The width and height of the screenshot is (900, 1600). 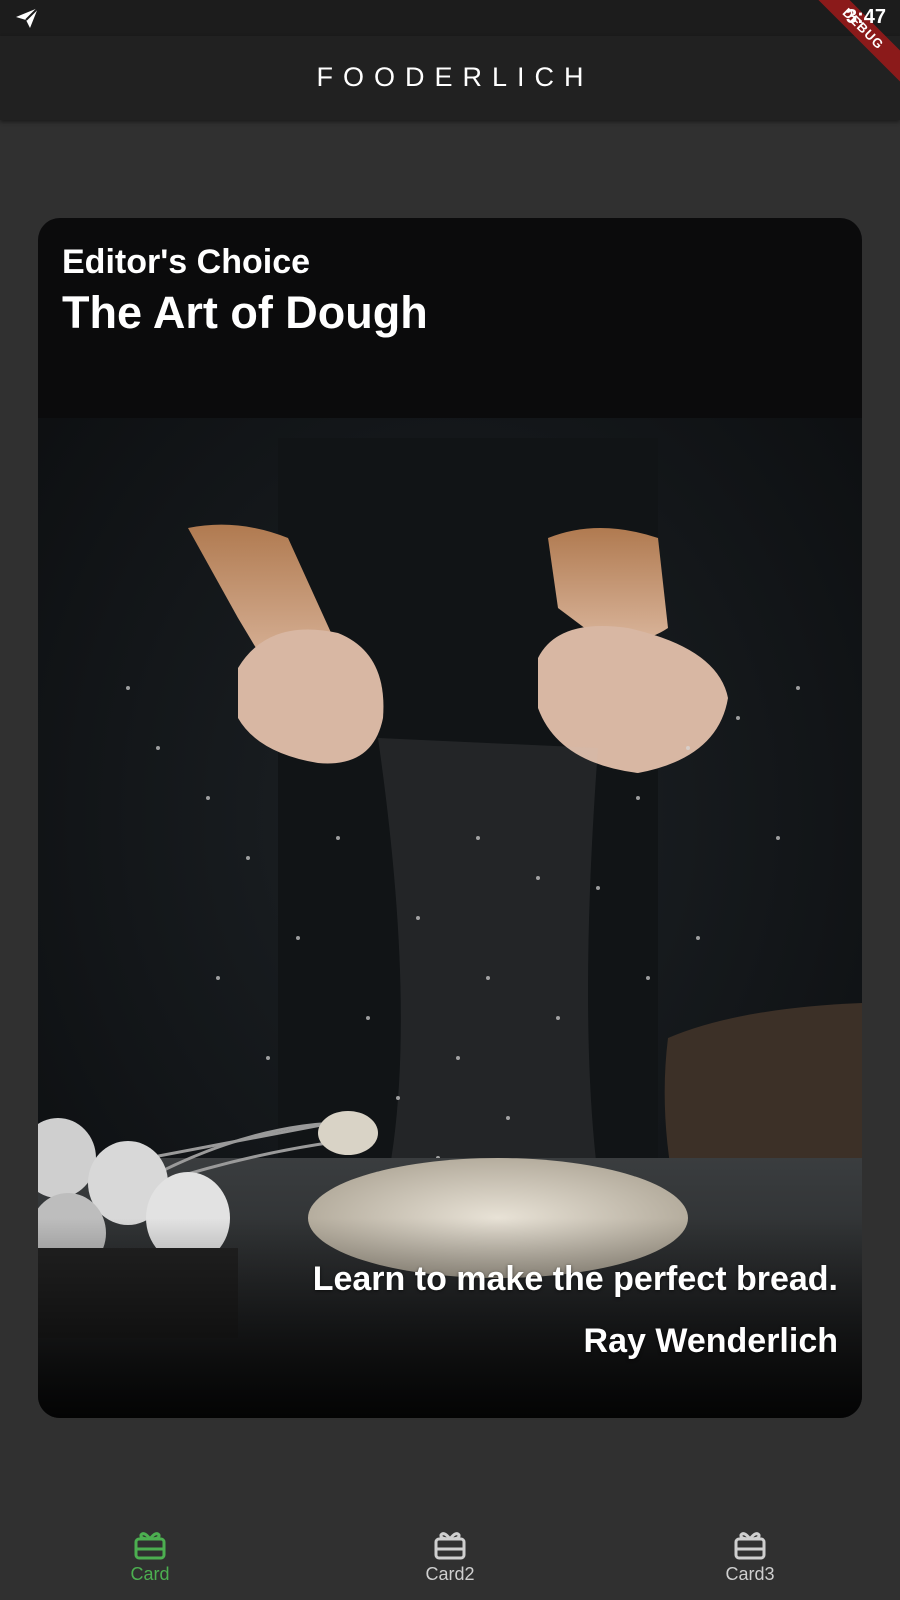 What do you see at coordinates (455, 77) in the screenshot?
I see `app-title: FOODERLICH` at bounding box center [455, 77].